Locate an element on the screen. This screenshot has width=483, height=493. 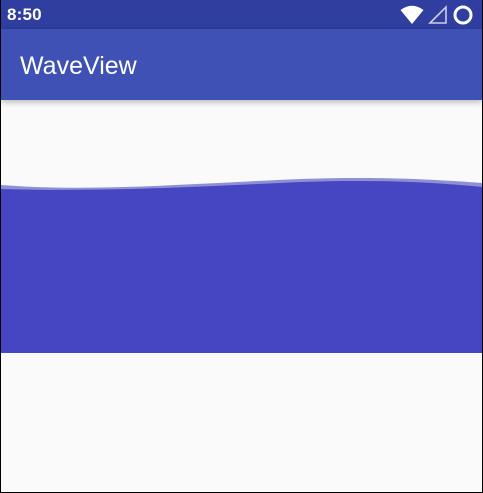
status-time: 8:50 is located at coordinates (24, 14).